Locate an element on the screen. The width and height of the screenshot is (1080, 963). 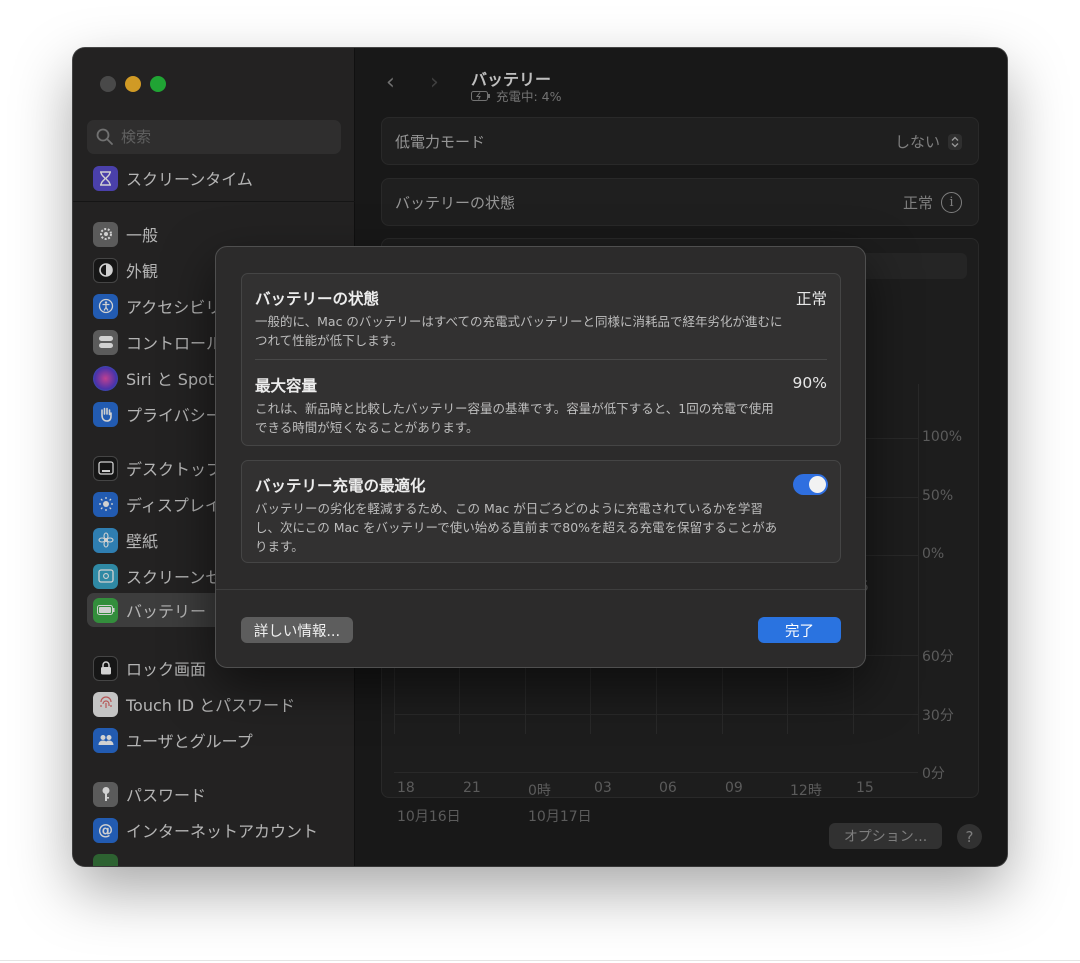
done-button: 完了 is located at coordinates (799, 630).